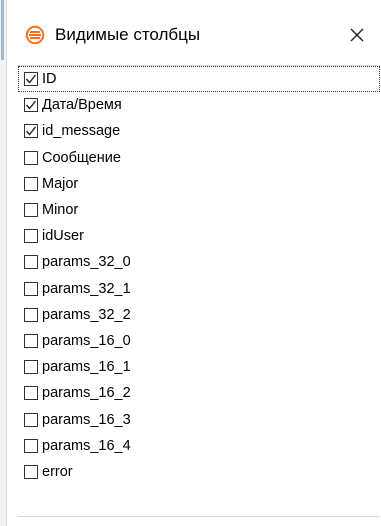 The width and height of the screenshot is (381, 526). Describe the element at coordinates (199, 472) in the screenshot. I see `column-item: error` at that location.